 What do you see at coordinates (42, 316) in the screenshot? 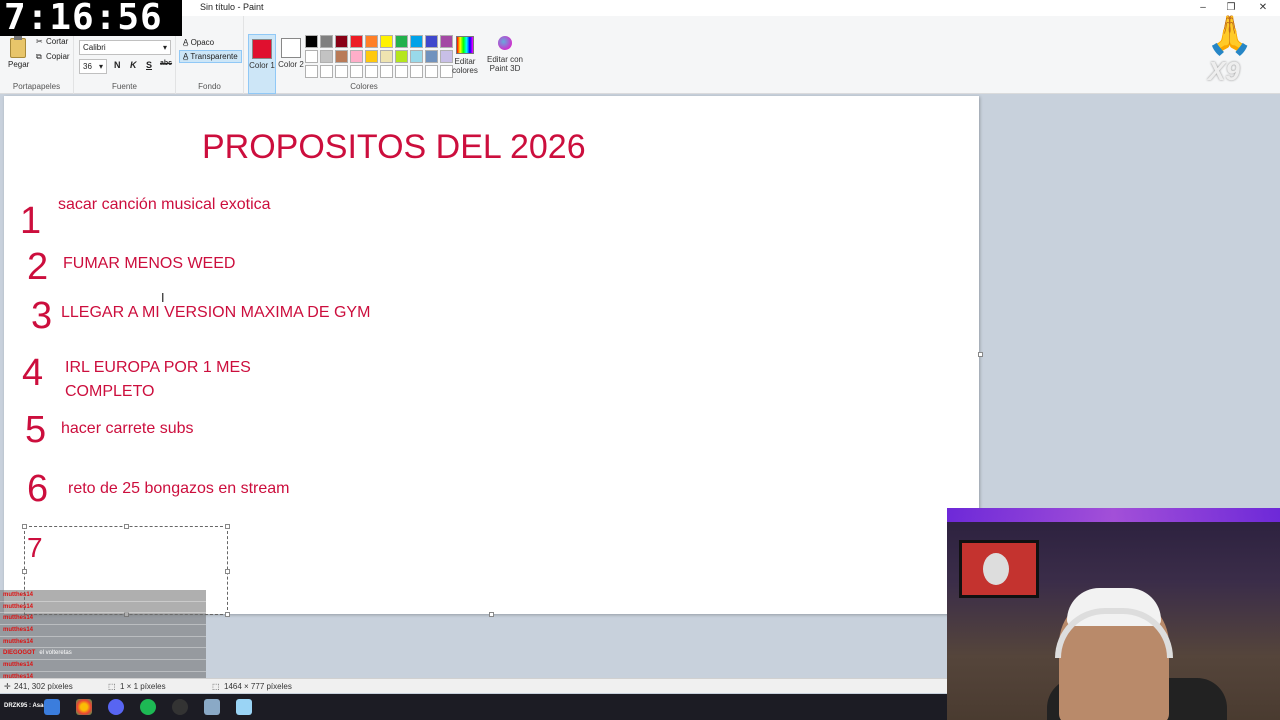
I see `item-number: 3` at bounding box center [42, 316].